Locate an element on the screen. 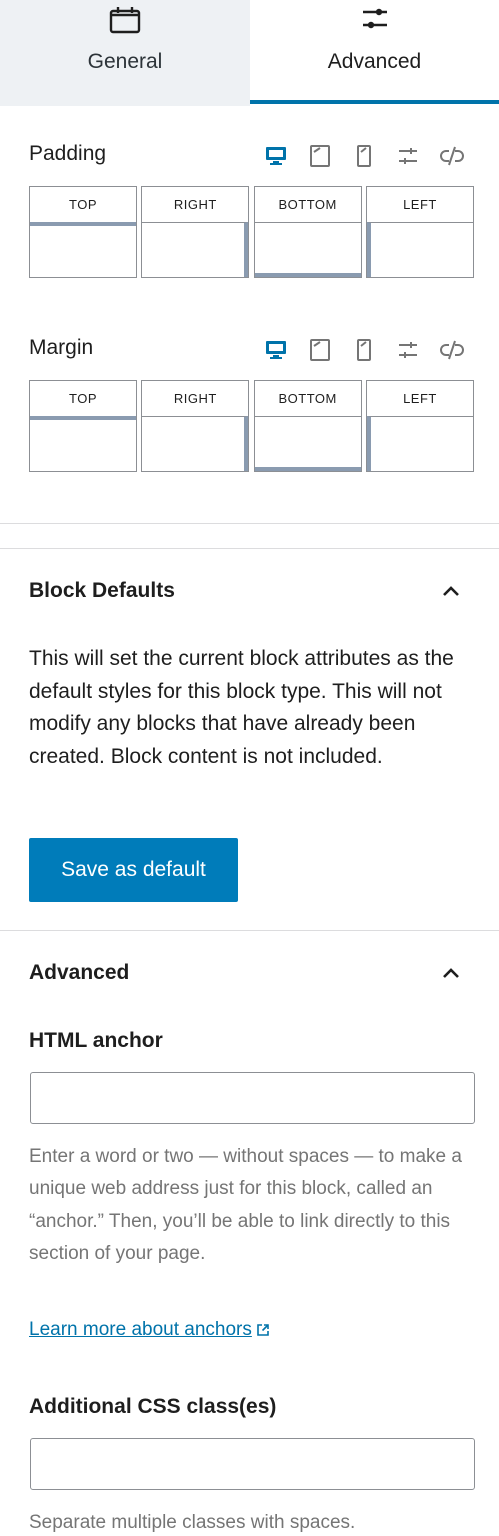  padding-label: Padding is located at coordinates (68, 153).